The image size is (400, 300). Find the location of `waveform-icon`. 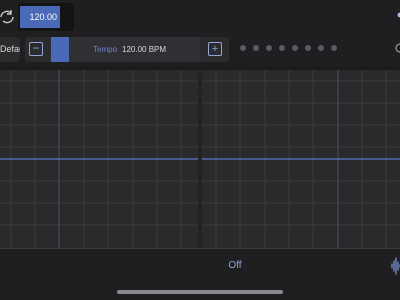

waveform-icon is located at coordinates (395, 266).